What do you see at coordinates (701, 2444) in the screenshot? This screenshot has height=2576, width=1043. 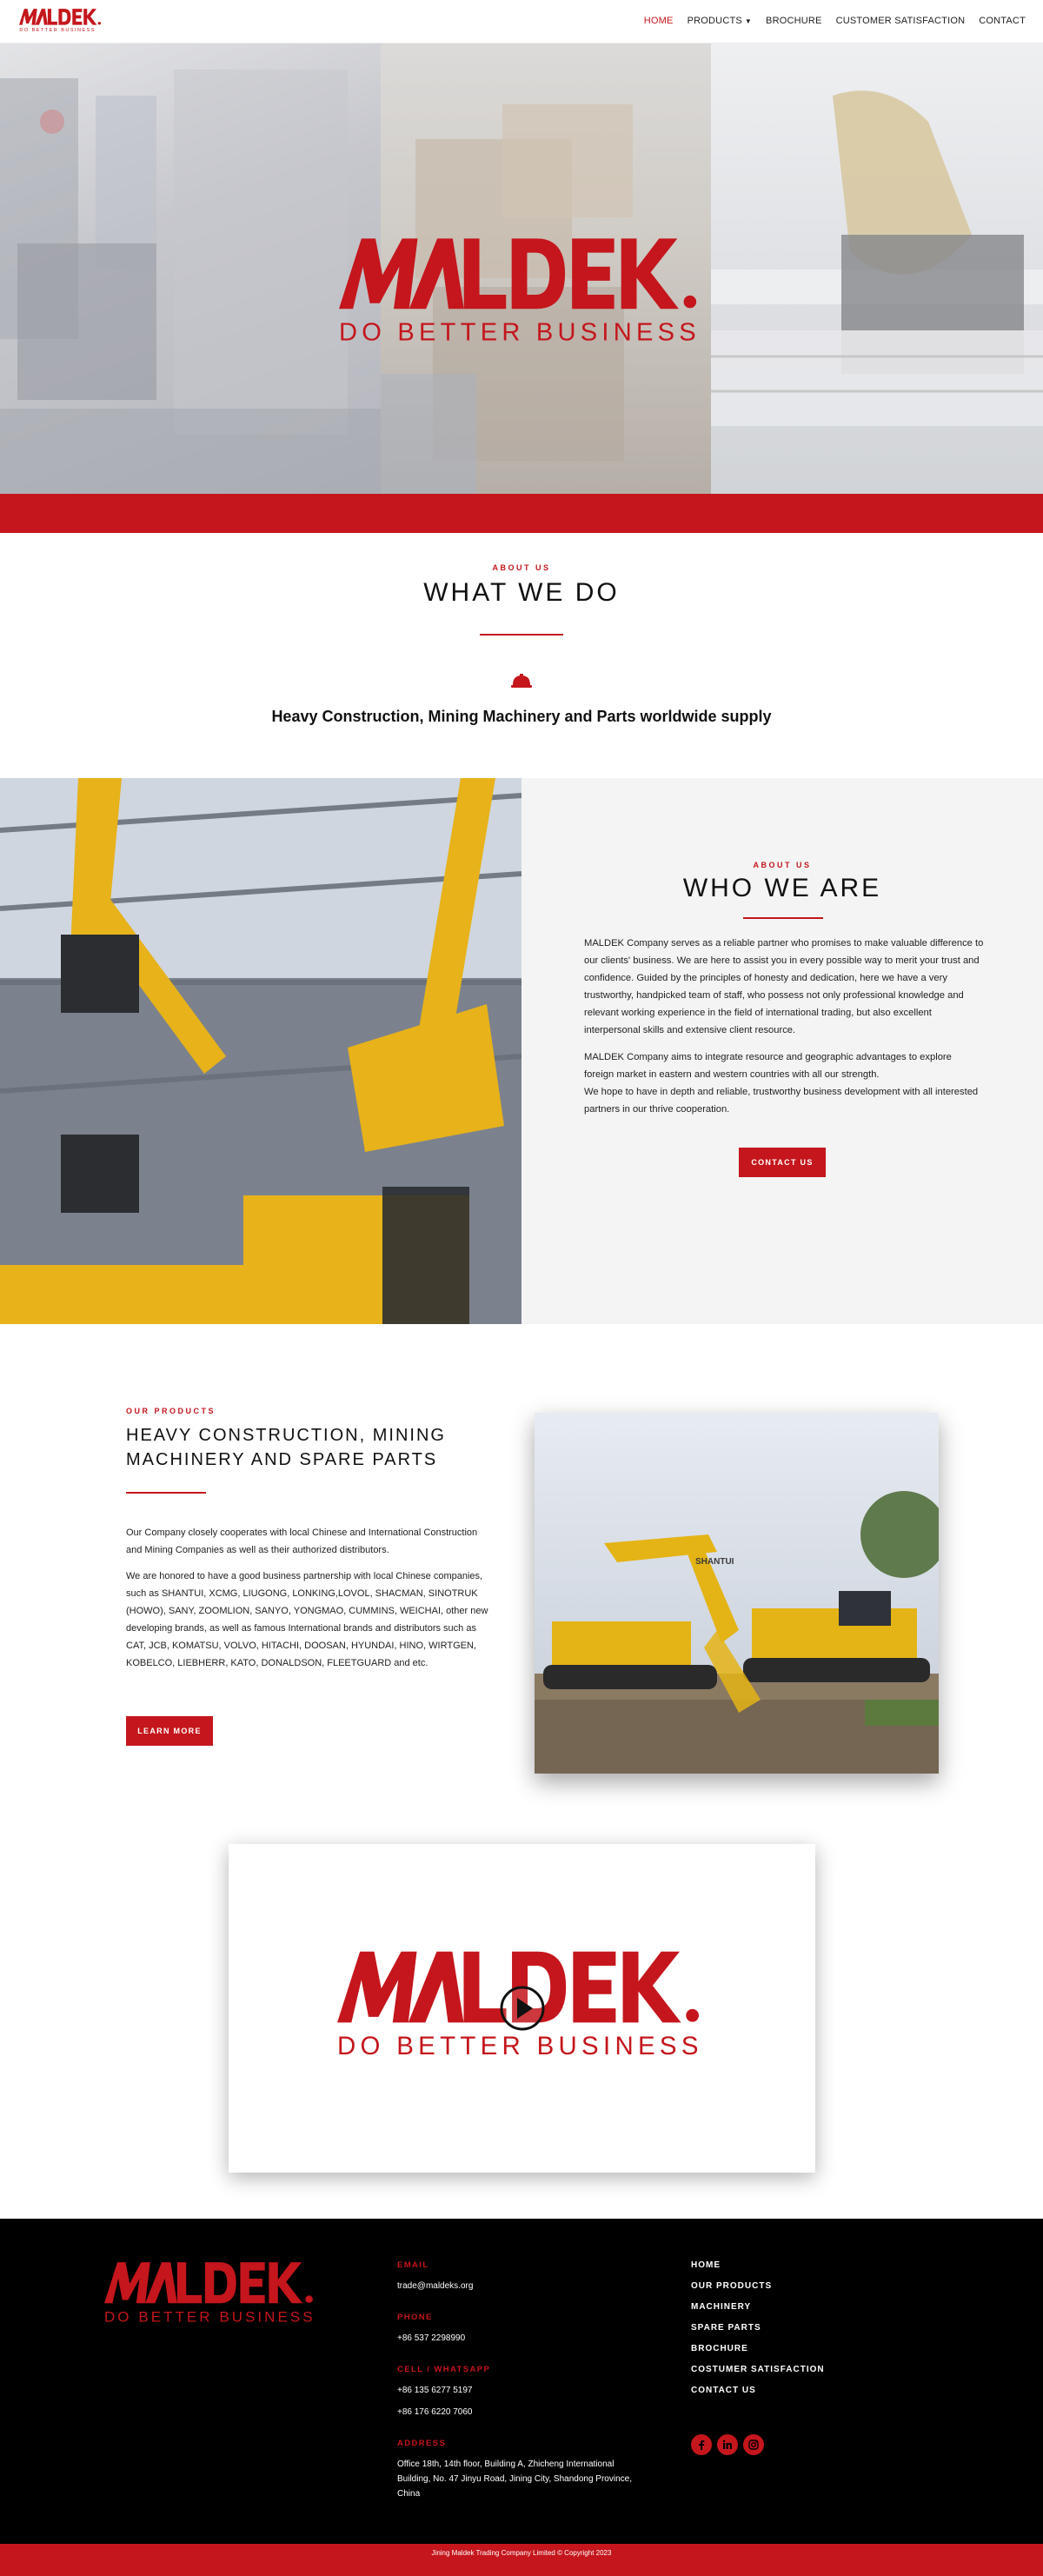 I see `facebook-icon` at bounding box center [701, 2444].